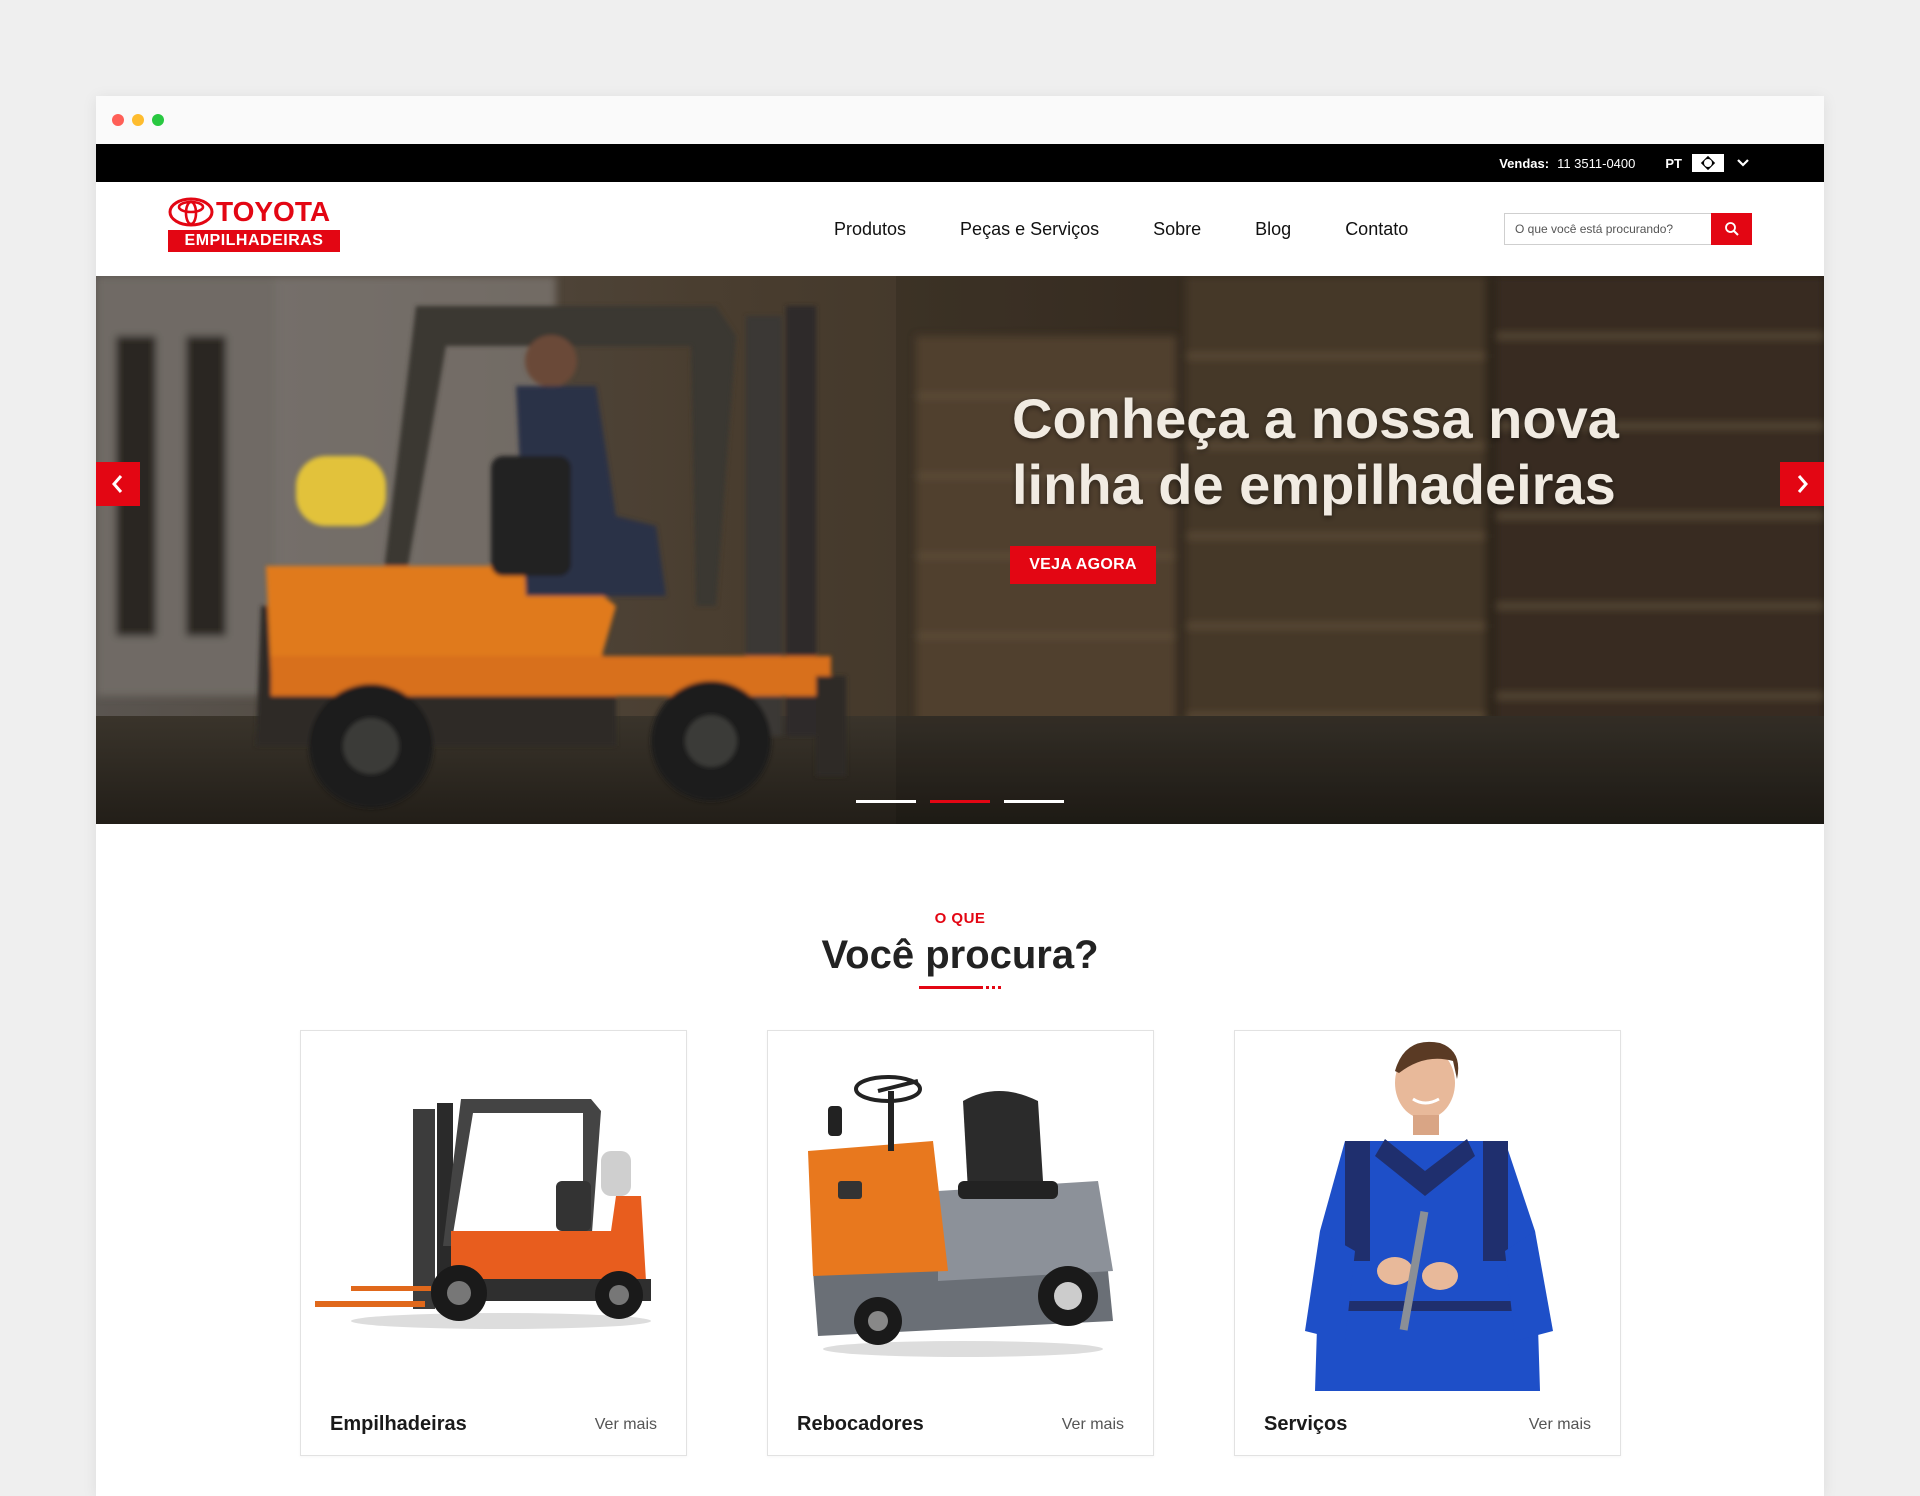 The image size is (1920, 1496). What do you see at coordinates (1743, 163) in the screenshot?
I see `chevron-down-icon` at bounding box center [1743, 163].